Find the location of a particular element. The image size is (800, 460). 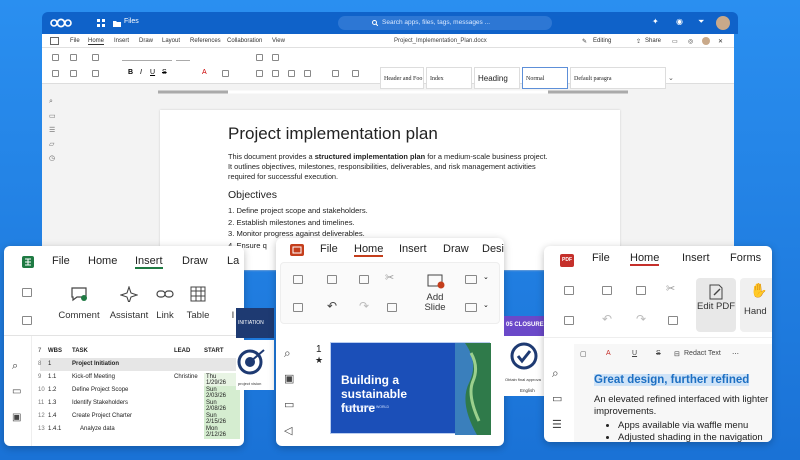

menu-file: File is located at coordinates (75, 41).